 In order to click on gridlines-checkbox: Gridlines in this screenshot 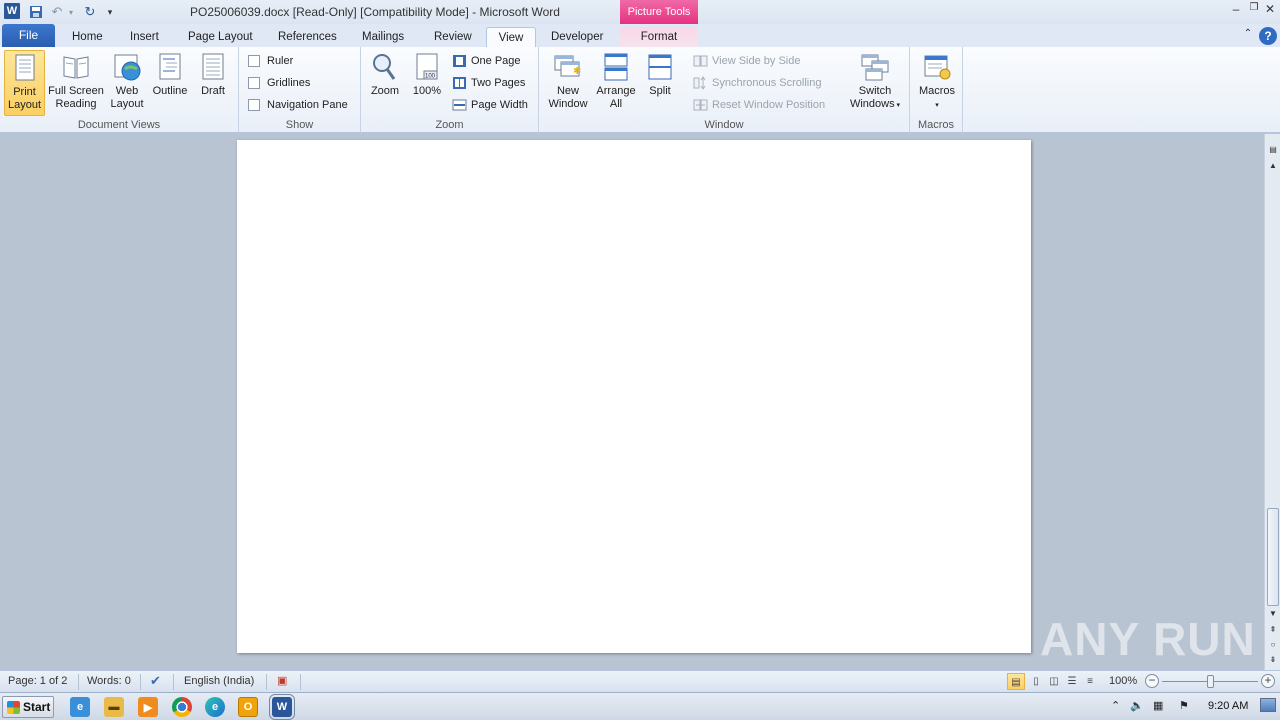, I will do `click(279, 83)`.